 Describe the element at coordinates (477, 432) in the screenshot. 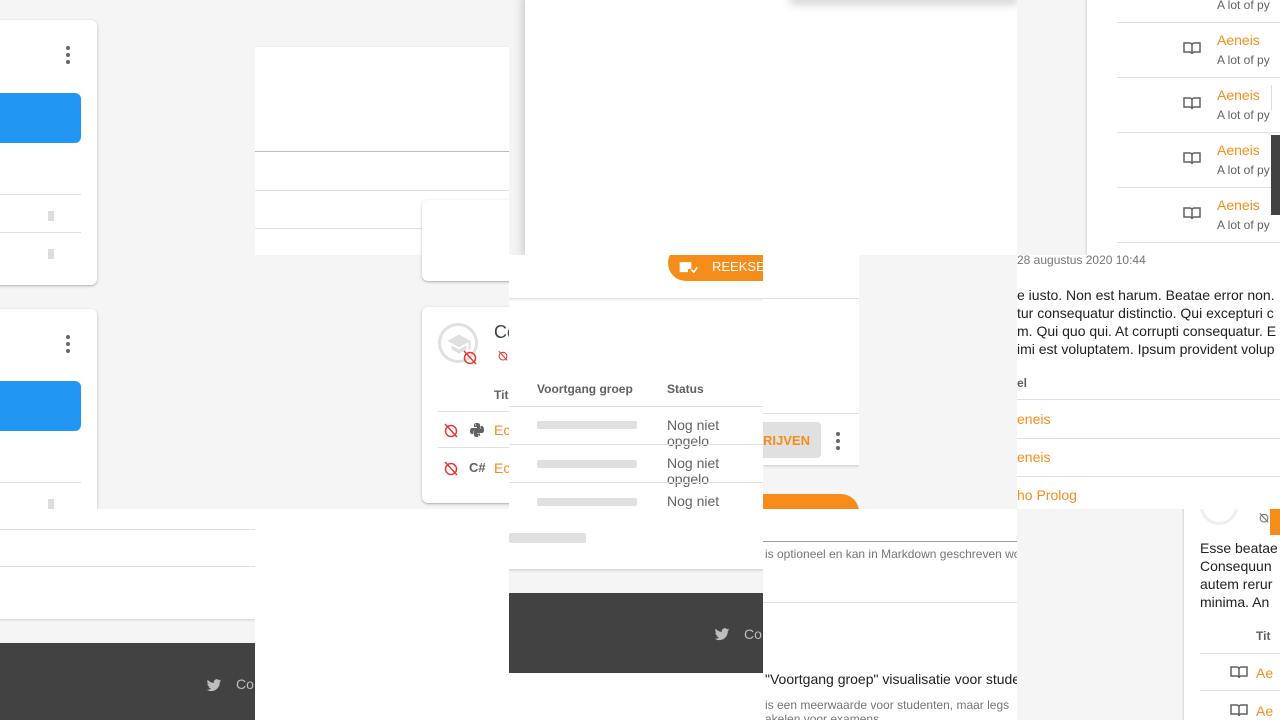

I see `python-icon` at that location.